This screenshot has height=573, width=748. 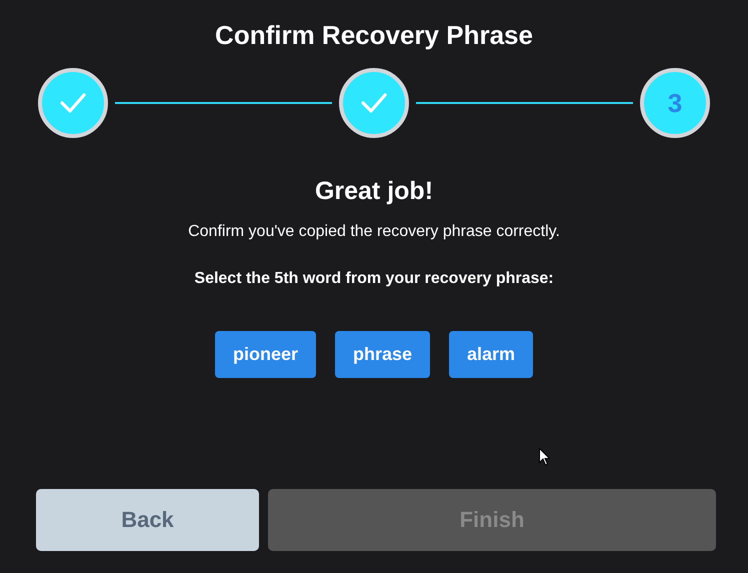 What do you see at coordinates (374, 191) in the screenshot?
I see `heading: Great job!` at bounding box center [374, 191].